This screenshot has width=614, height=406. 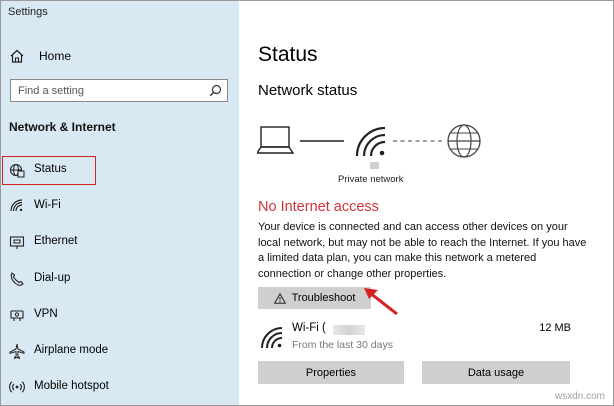 I want to click on sidebar-item-label: Mobile hotspot, so click(x=71, y=386).